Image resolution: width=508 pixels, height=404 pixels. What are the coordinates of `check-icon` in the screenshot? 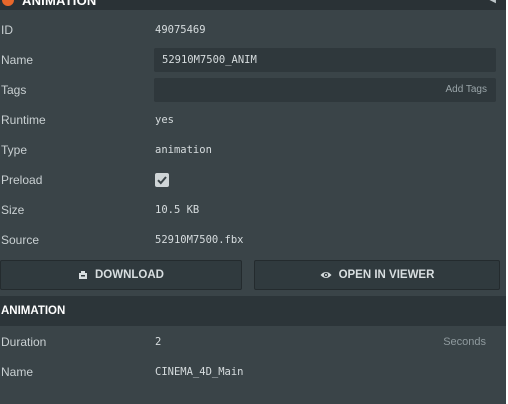 It's located at (162, 180).